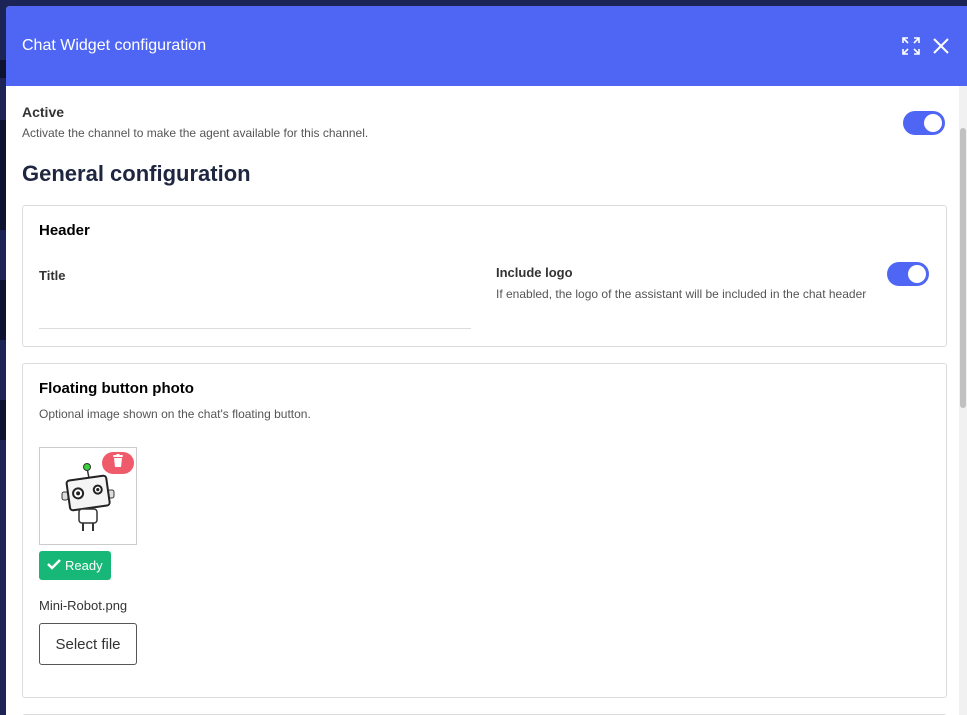 The width and height of the screenshot is (967, 715). What do you see at coordinates (136, 173) in the screenshot?
I see `general-config-title: General configuration` at bounding box center [136, 173].